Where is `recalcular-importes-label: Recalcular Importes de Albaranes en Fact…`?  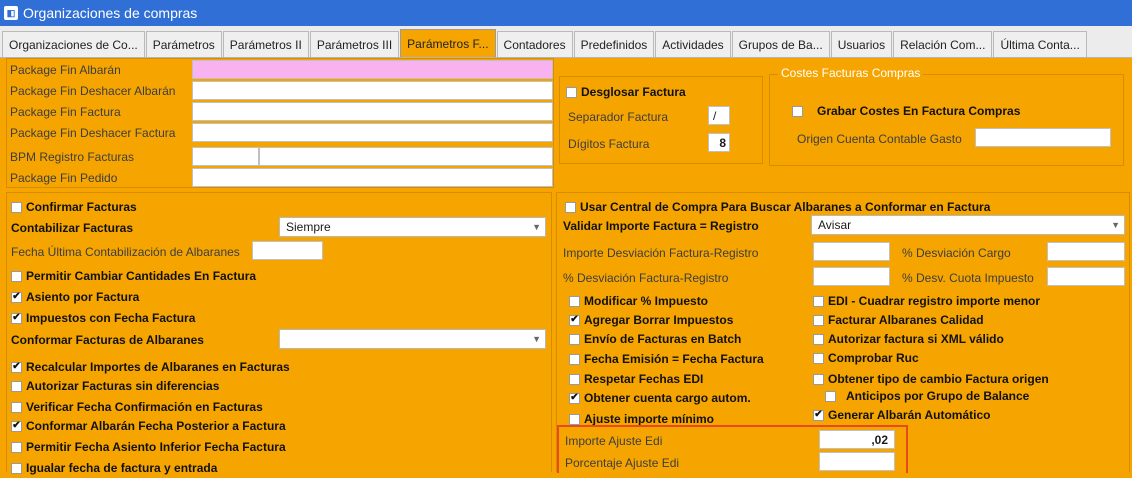 recalcular-importes-label: Recalcular Importes de Albaranes en Fact… is located at coordinates (158, 367).